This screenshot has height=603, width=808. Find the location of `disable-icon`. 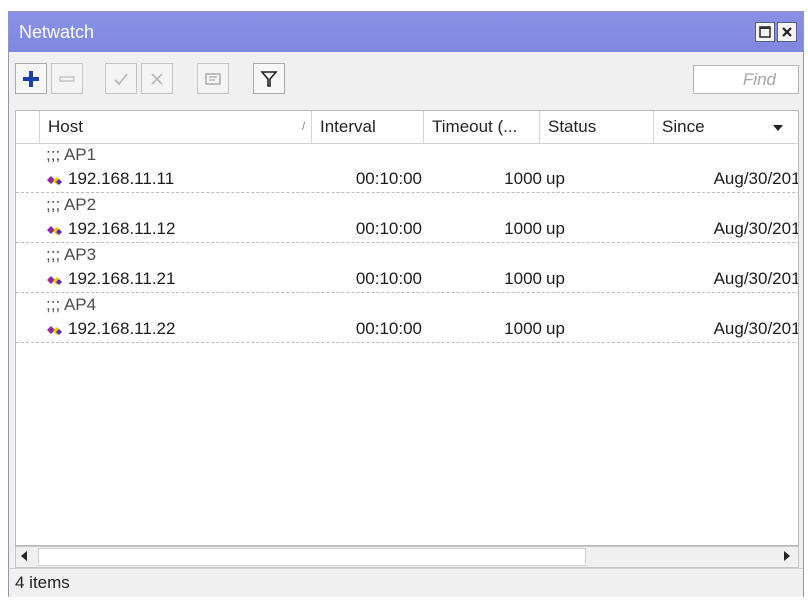

disable-icon is located at coordinates (157, 78).